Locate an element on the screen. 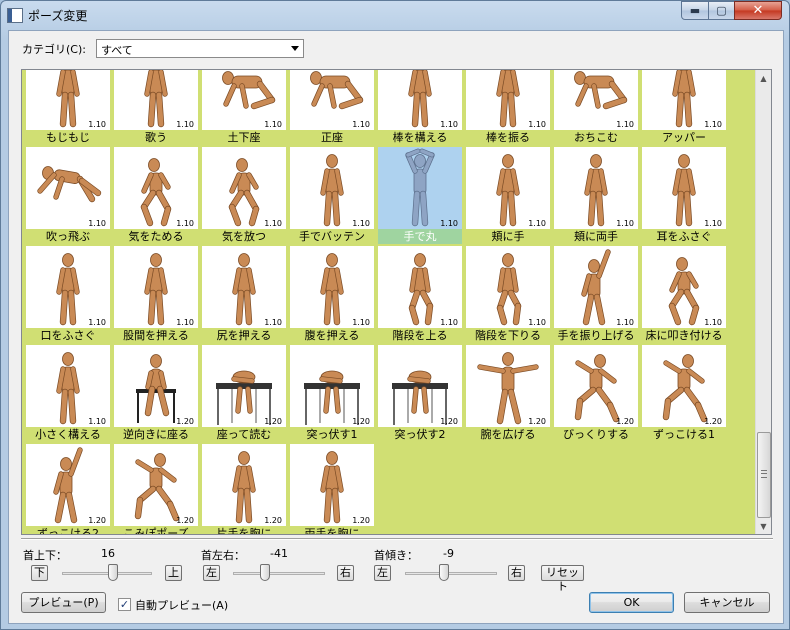  pose-item: 1.20 座って読む is located at coordinates (244, 394).